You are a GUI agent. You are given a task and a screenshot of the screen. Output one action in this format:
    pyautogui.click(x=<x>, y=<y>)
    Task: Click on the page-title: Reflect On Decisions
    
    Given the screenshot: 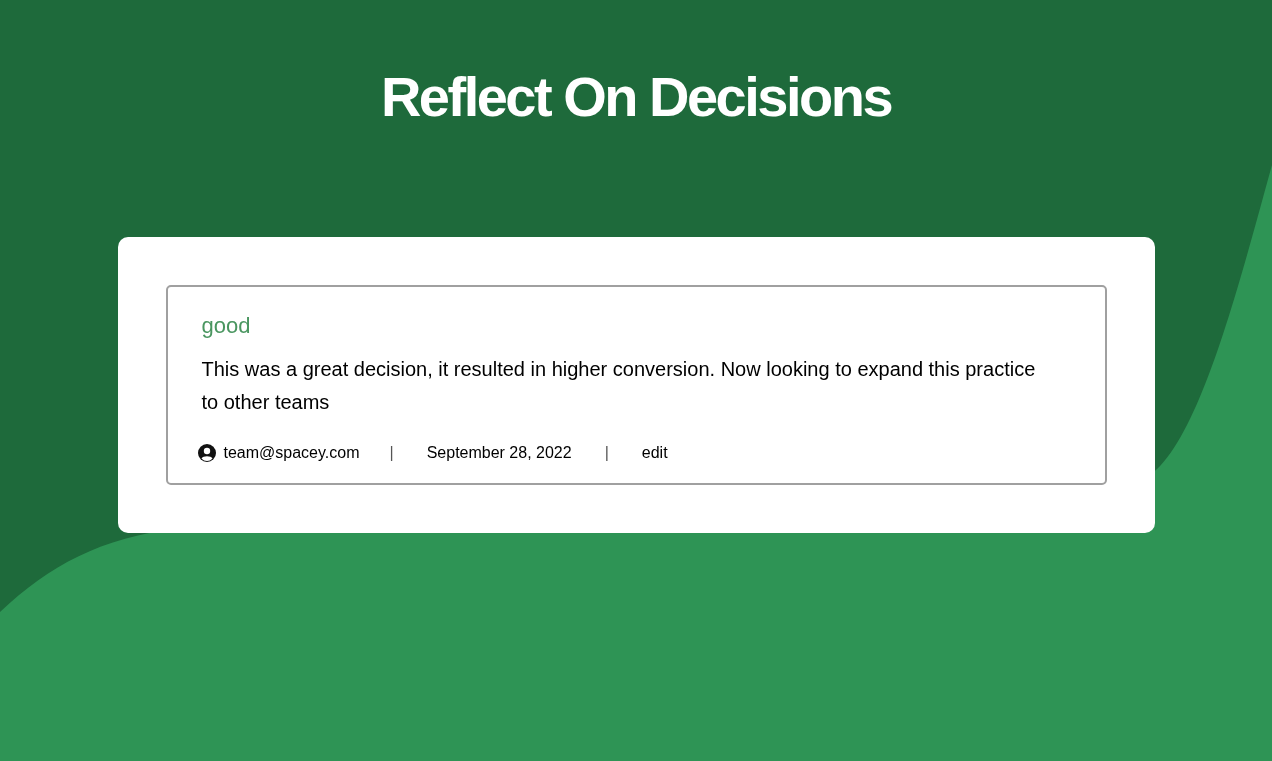 What is the action you would take?
    pyautogui.click(x=636, y=97)
    